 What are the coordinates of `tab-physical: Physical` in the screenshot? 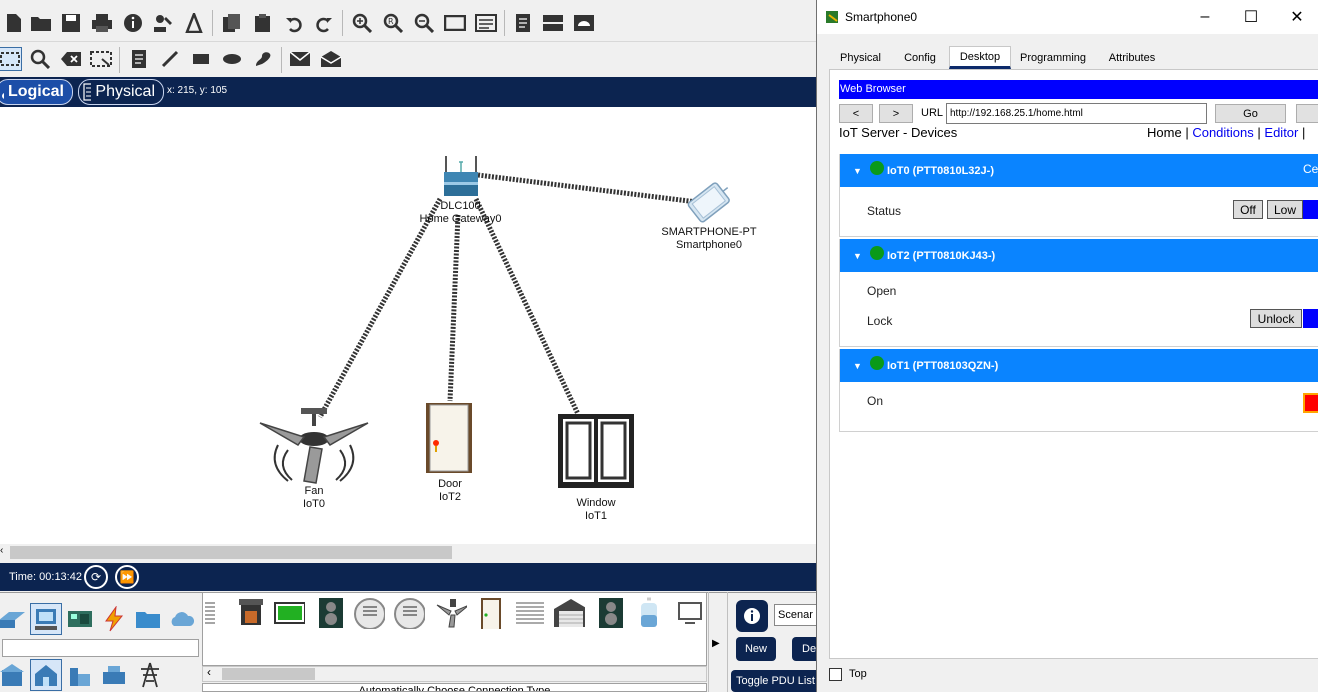 It's located at (860, 57).